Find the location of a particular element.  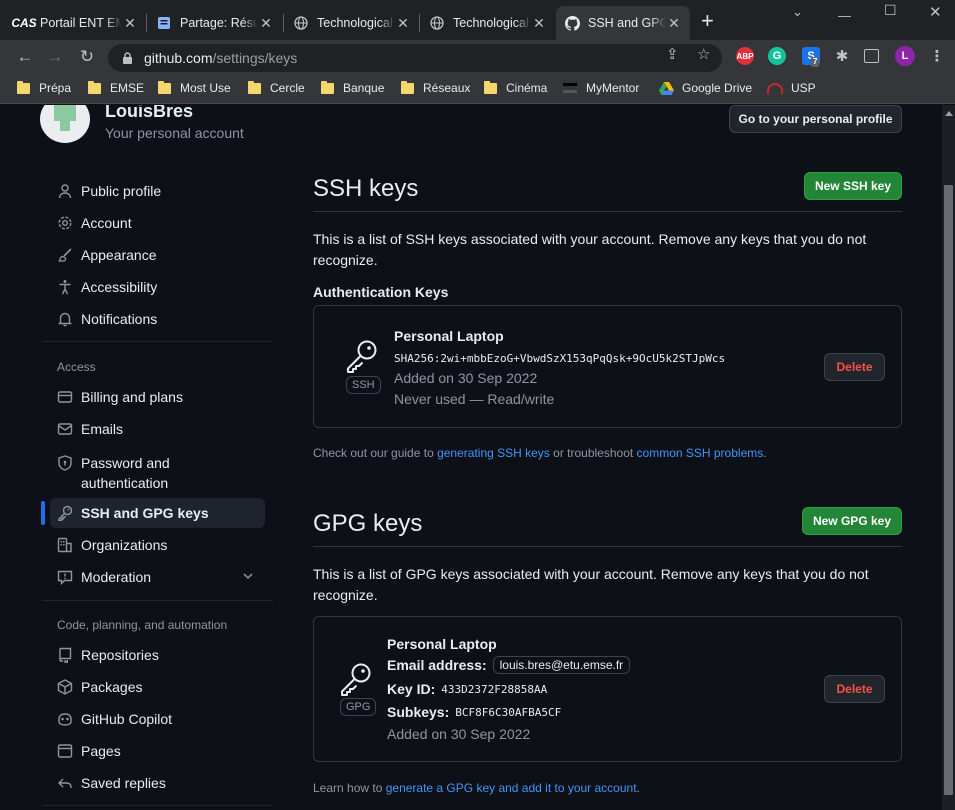

sidebar-item-repositories: Repositories is located at coordinates (157, 655).